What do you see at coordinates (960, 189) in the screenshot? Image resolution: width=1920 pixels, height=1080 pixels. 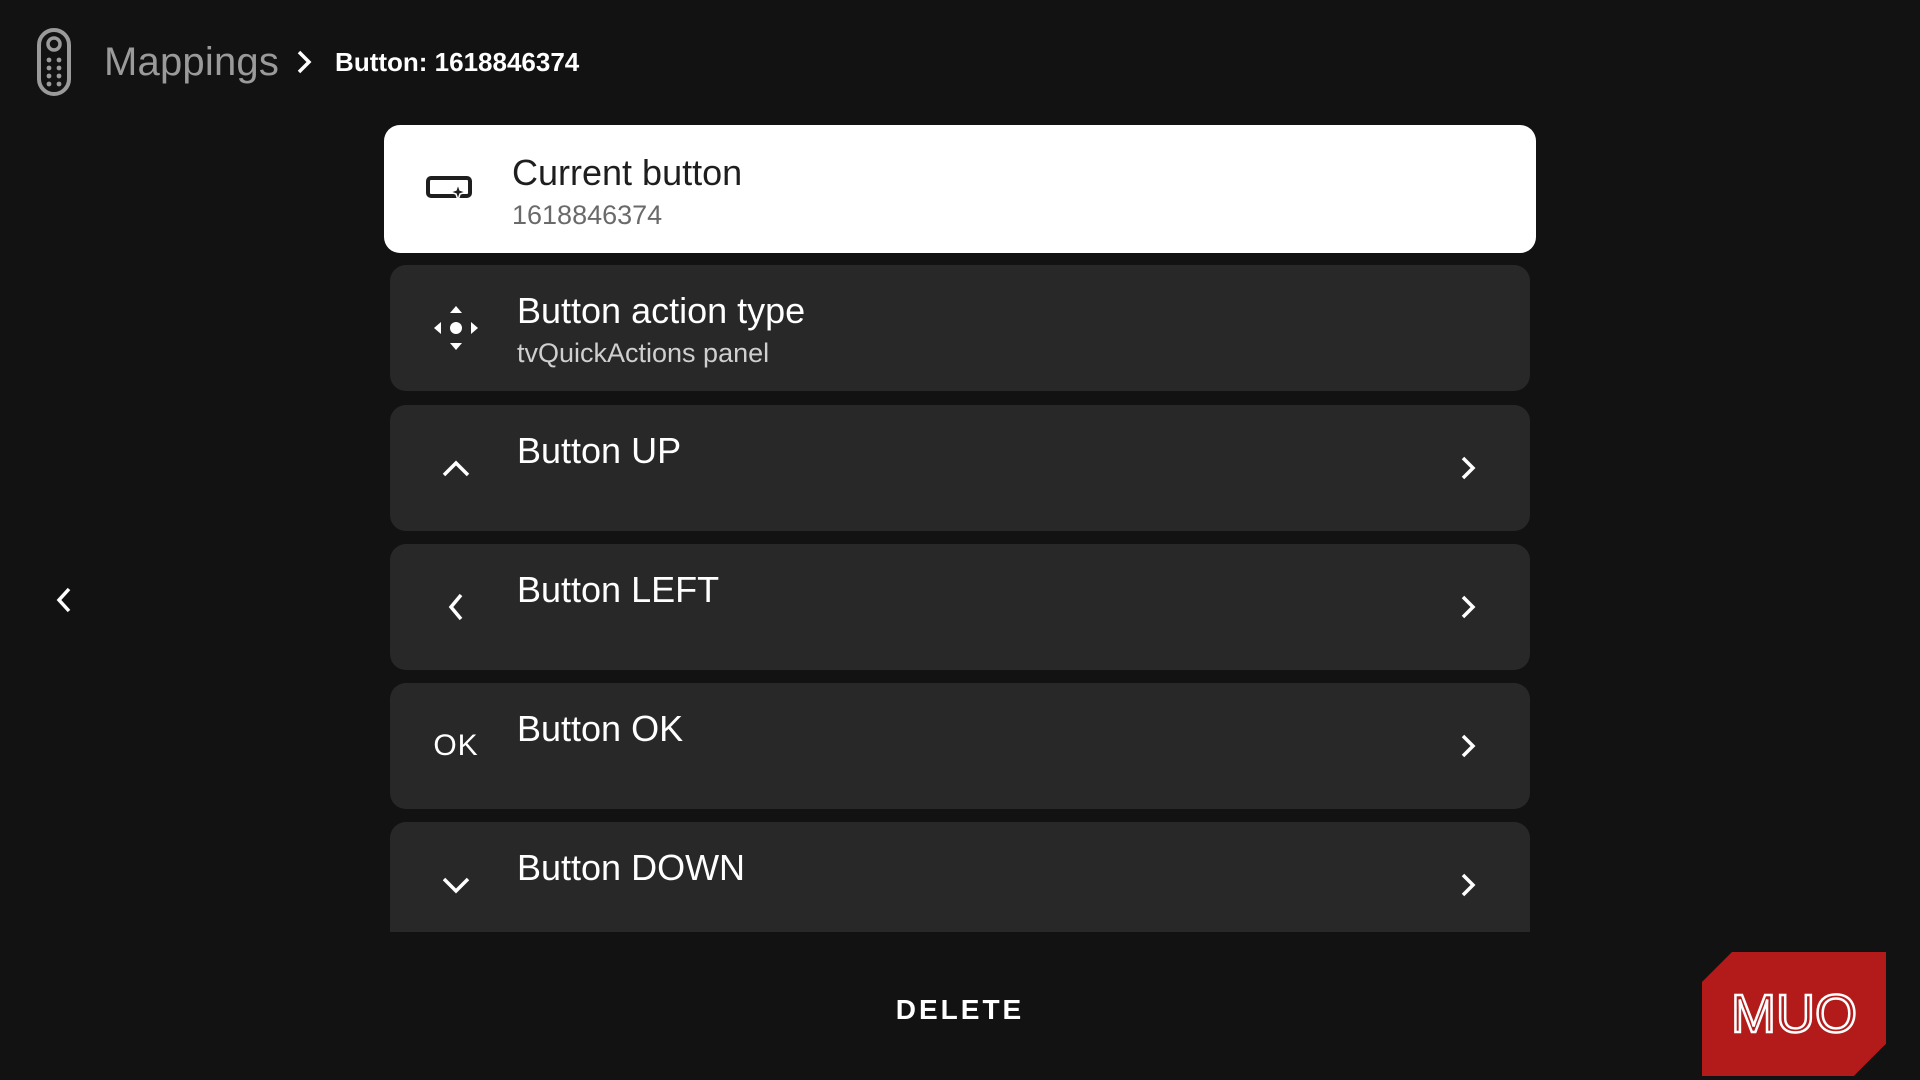 I see `current-button-item: Current button 1618846374` at bounding box center [960, 189].